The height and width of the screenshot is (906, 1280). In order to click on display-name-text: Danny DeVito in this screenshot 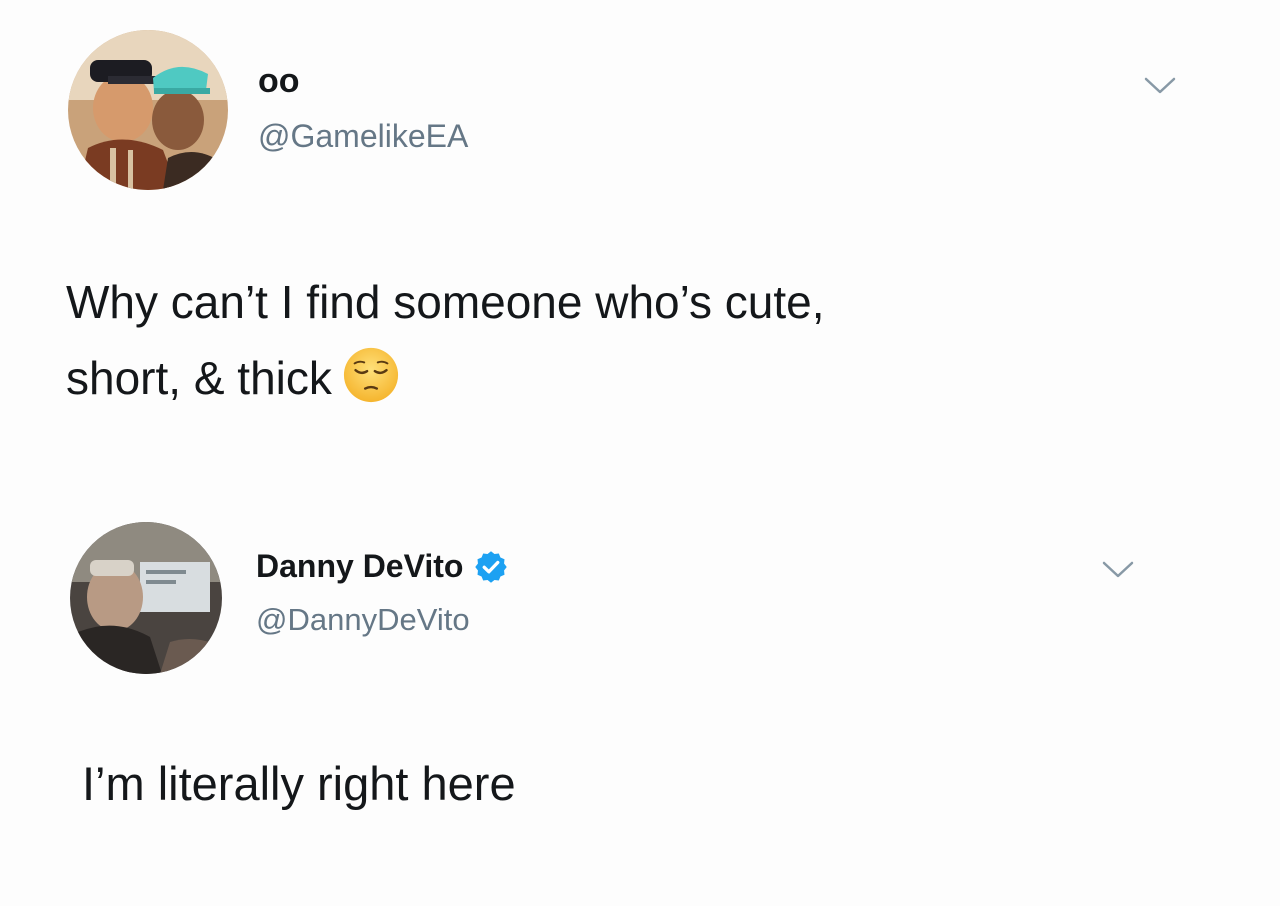, I will do `click(359, 566)`.